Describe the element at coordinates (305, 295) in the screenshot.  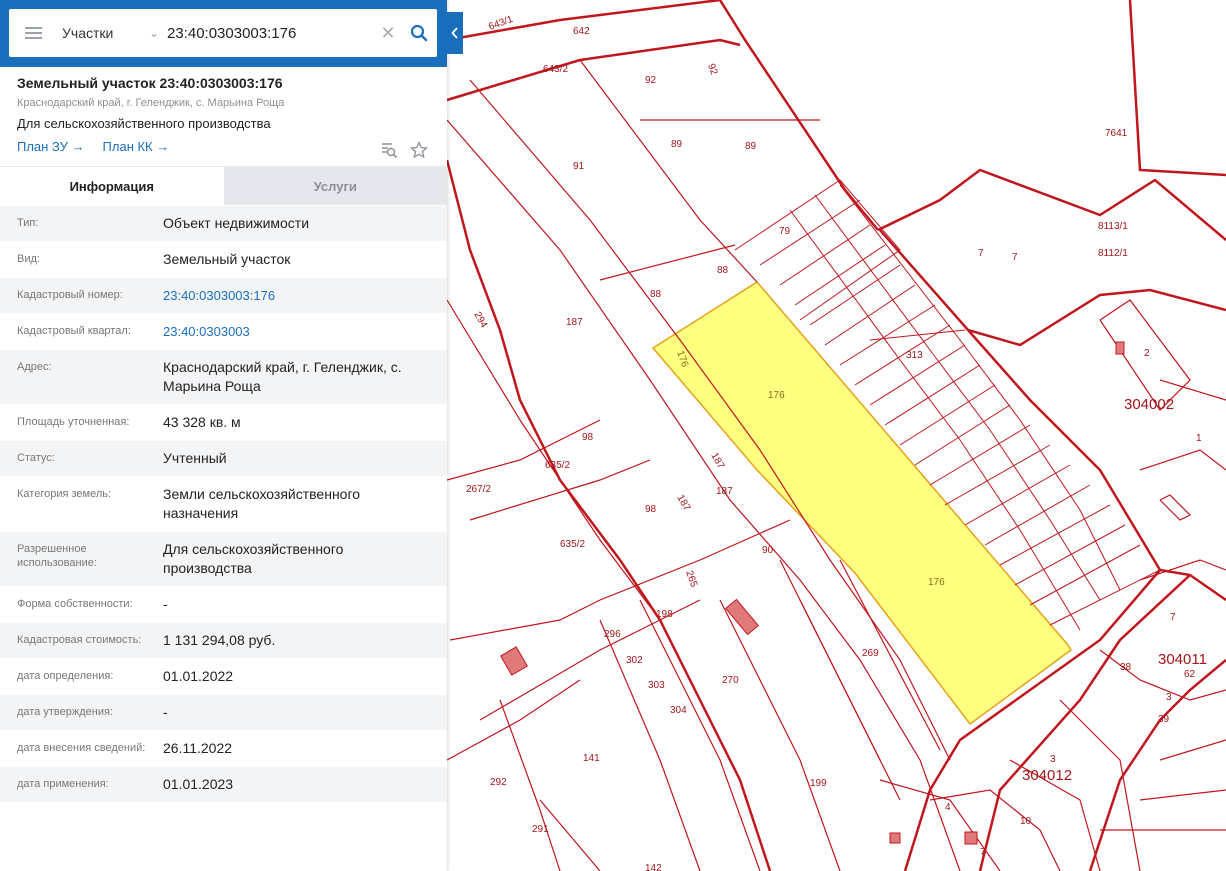
I see `cadastral-number-link: 23:40:0303003:176` at that location.